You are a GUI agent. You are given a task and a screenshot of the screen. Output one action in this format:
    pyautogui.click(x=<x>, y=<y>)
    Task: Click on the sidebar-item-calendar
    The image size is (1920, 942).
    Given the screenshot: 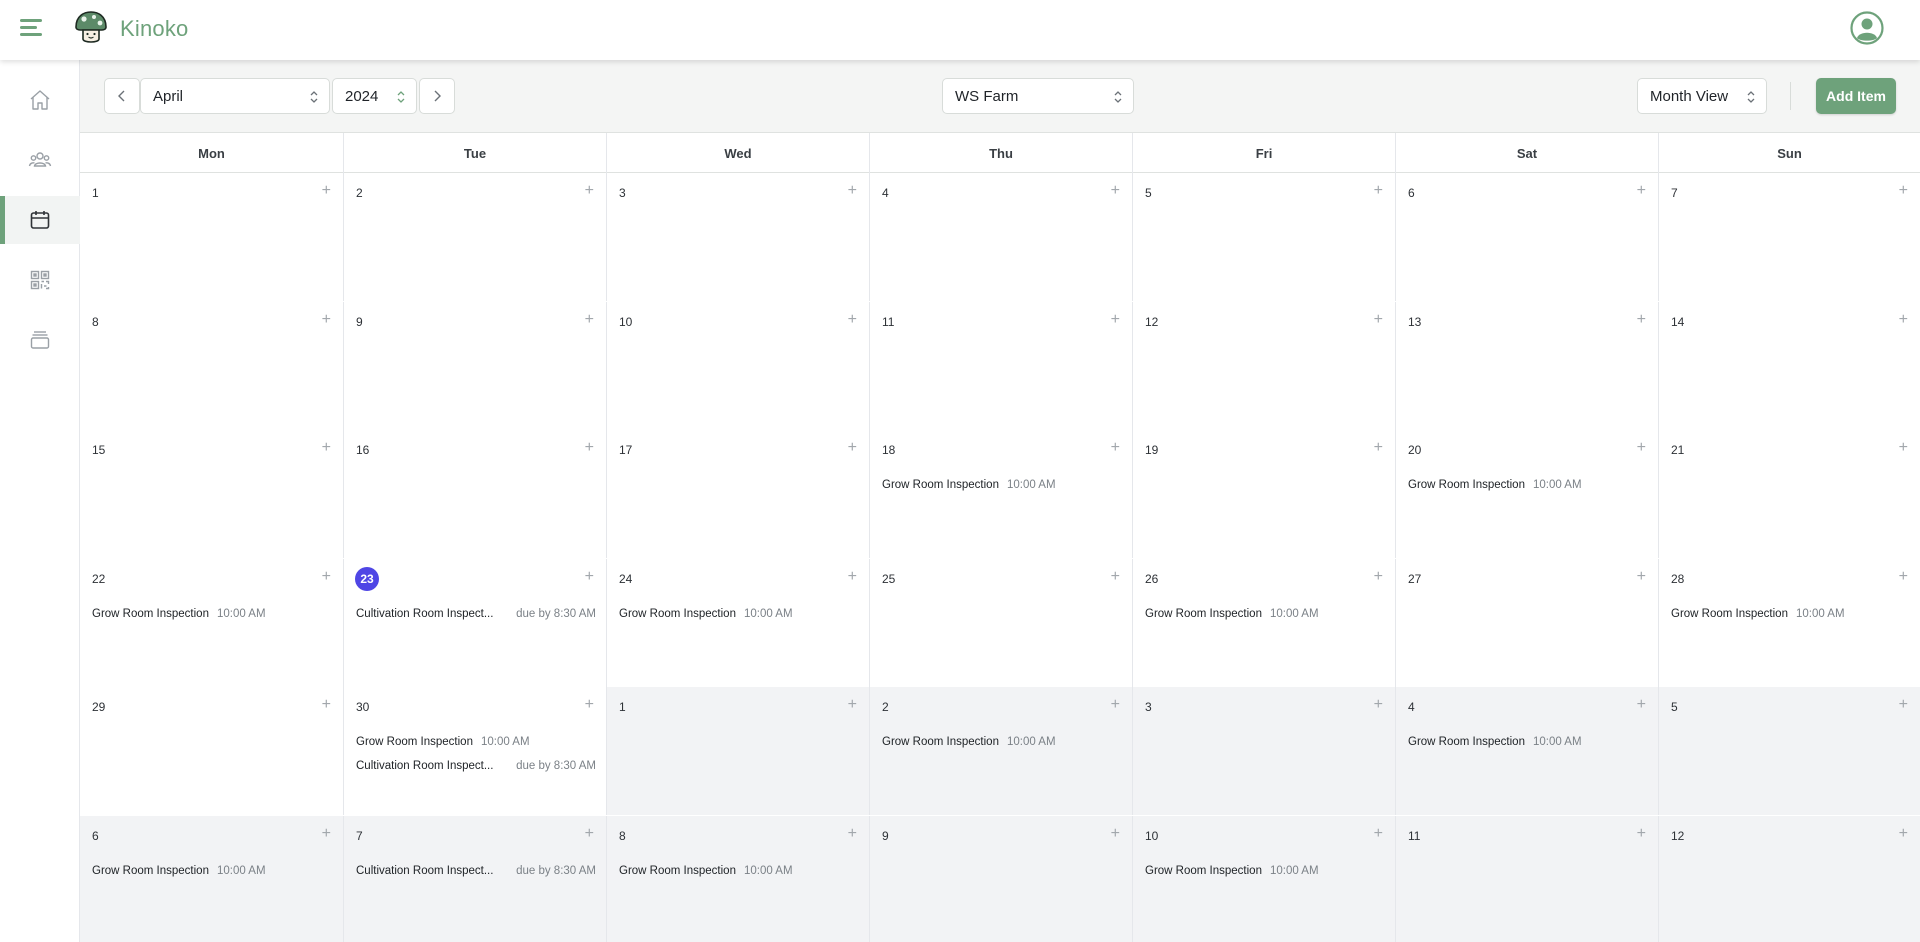 What is the action you would take?
    pyautogui.click(x=40, y=220)
    